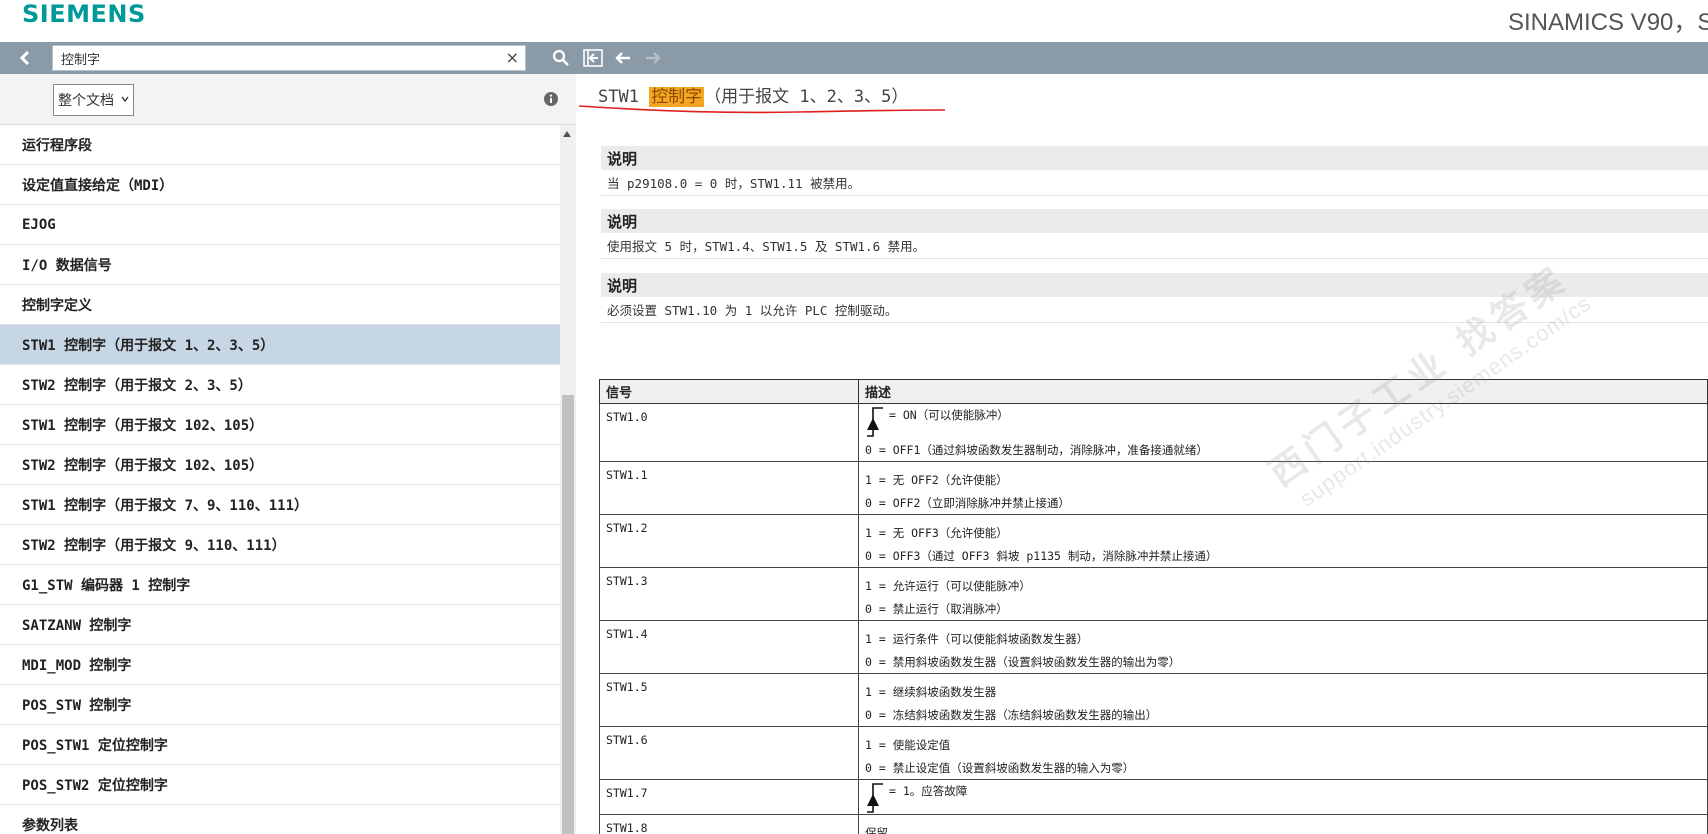  I want to click on previous-topic-button, so click(623, 58).